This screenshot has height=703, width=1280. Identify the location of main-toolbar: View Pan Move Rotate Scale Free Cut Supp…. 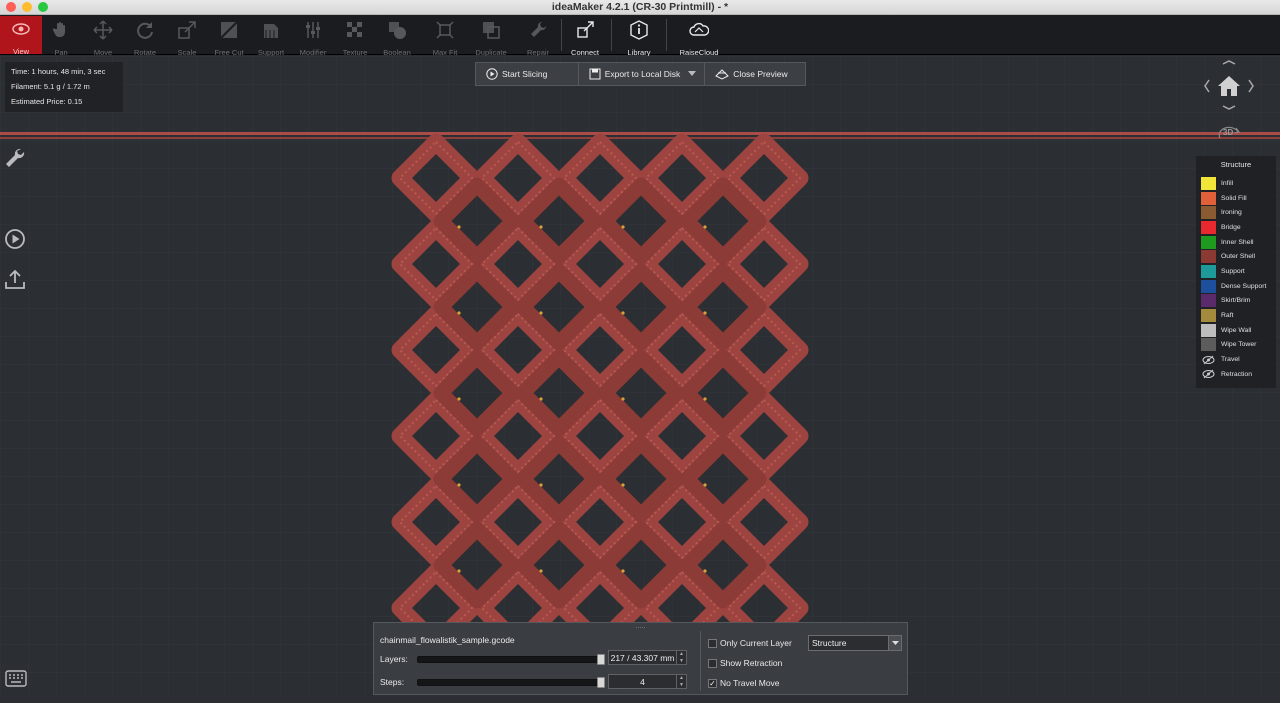
(640, 36).